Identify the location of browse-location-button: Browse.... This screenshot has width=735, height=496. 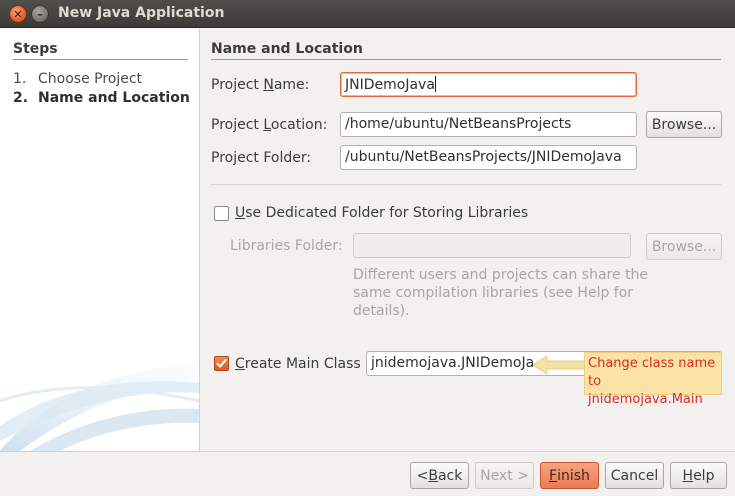
(684, 124).